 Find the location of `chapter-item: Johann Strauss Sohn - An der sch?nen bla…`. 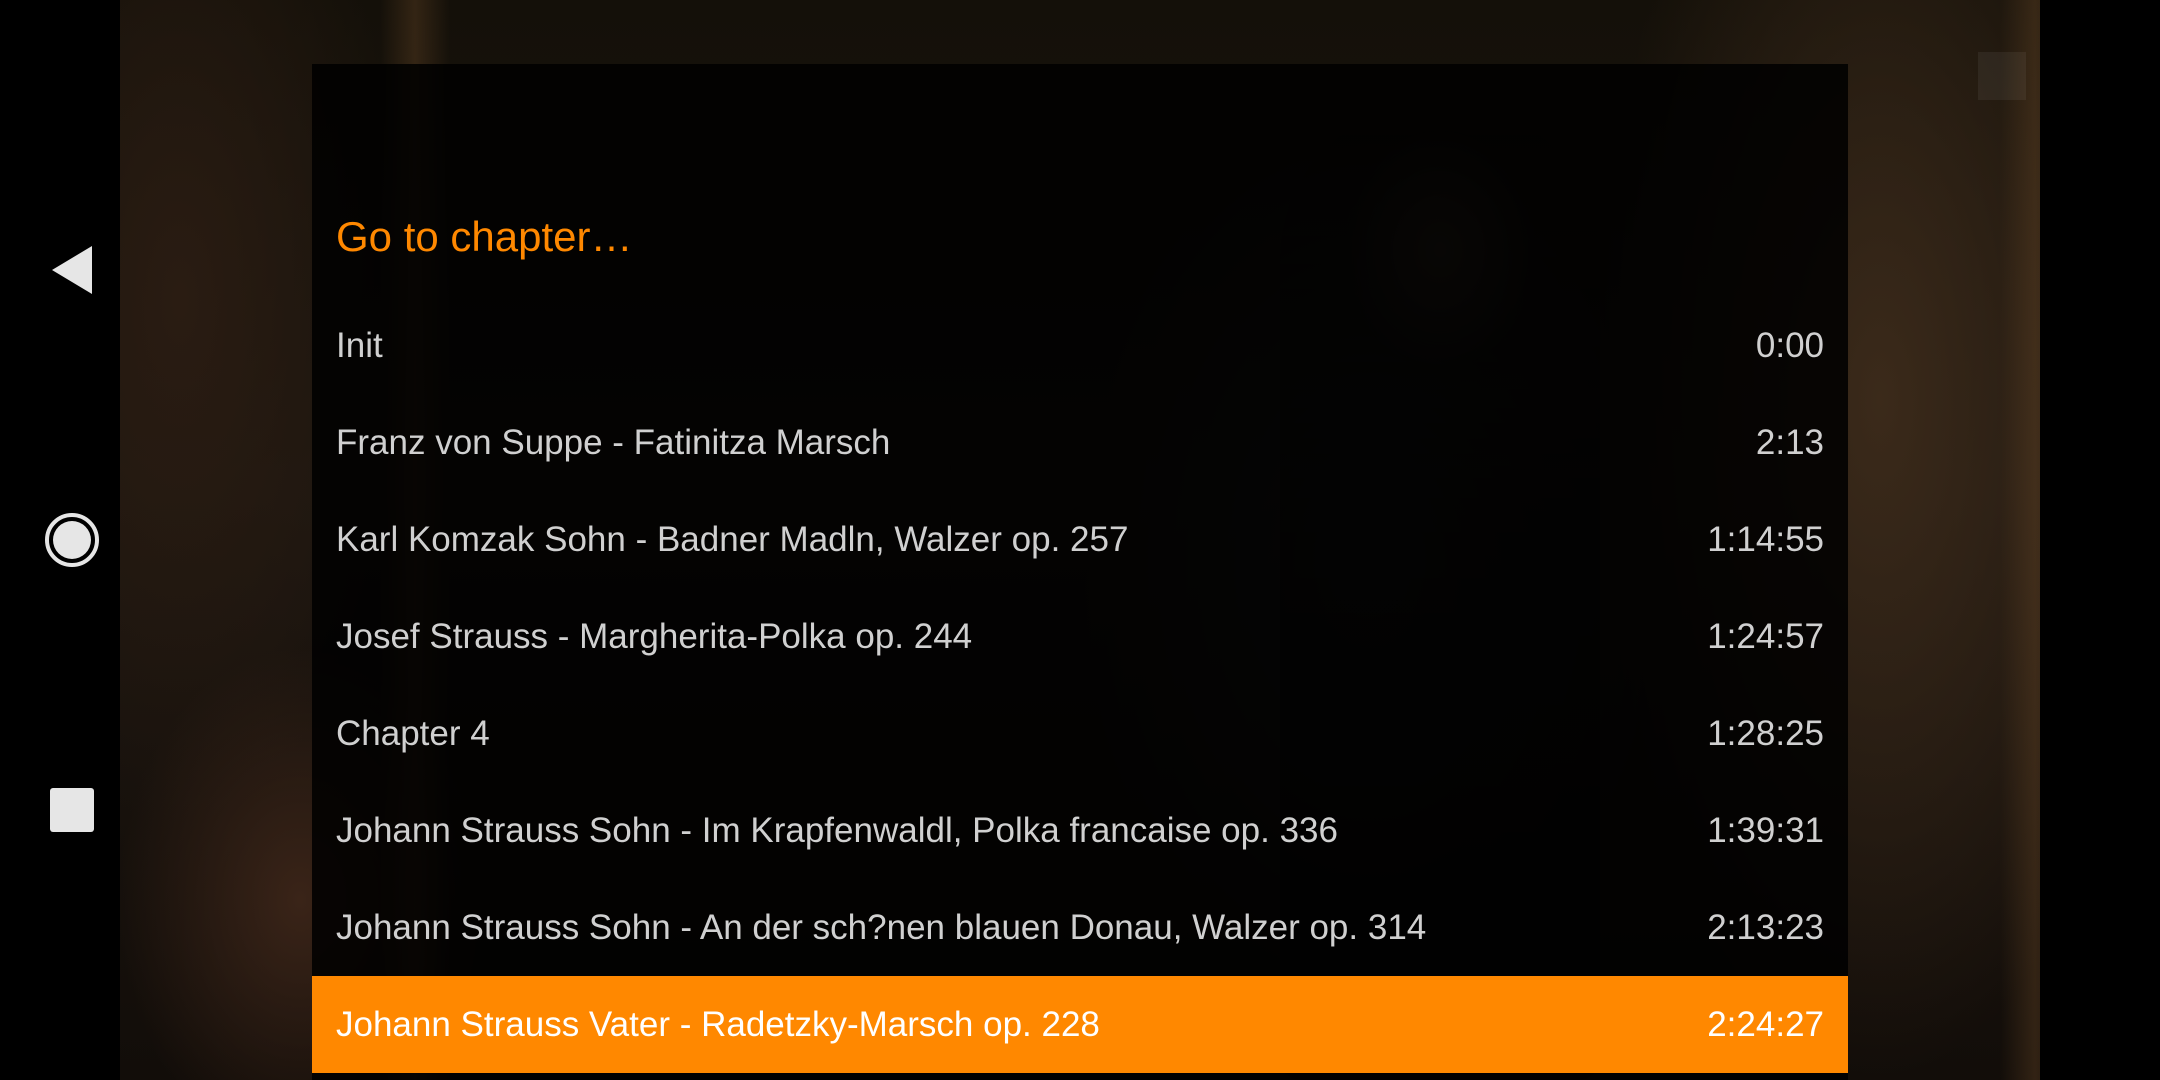

chapter-item: Johann Strauss Sohn - An der sch?nen bla… is located at coordinates (1080, 927).